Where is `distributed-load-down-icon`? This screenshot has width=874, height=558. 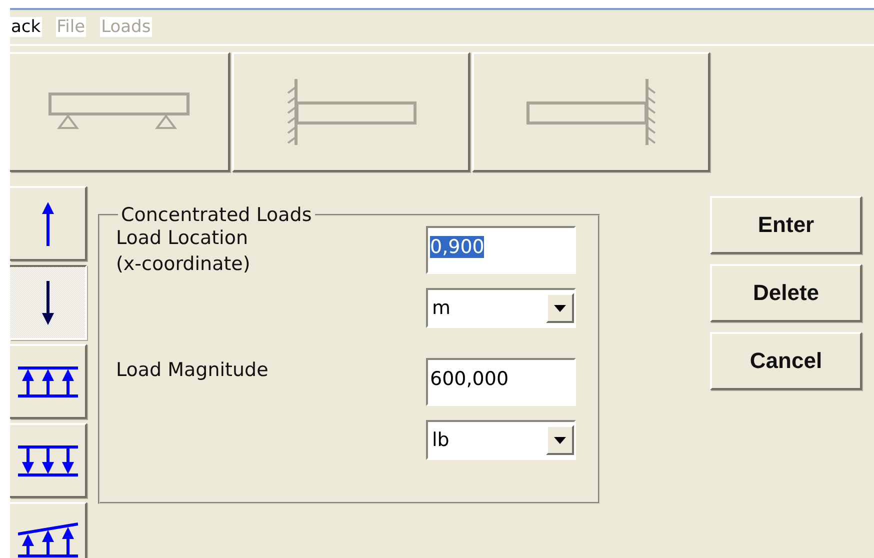 distributed-load-down-icon is located at coordinates (48, 460).